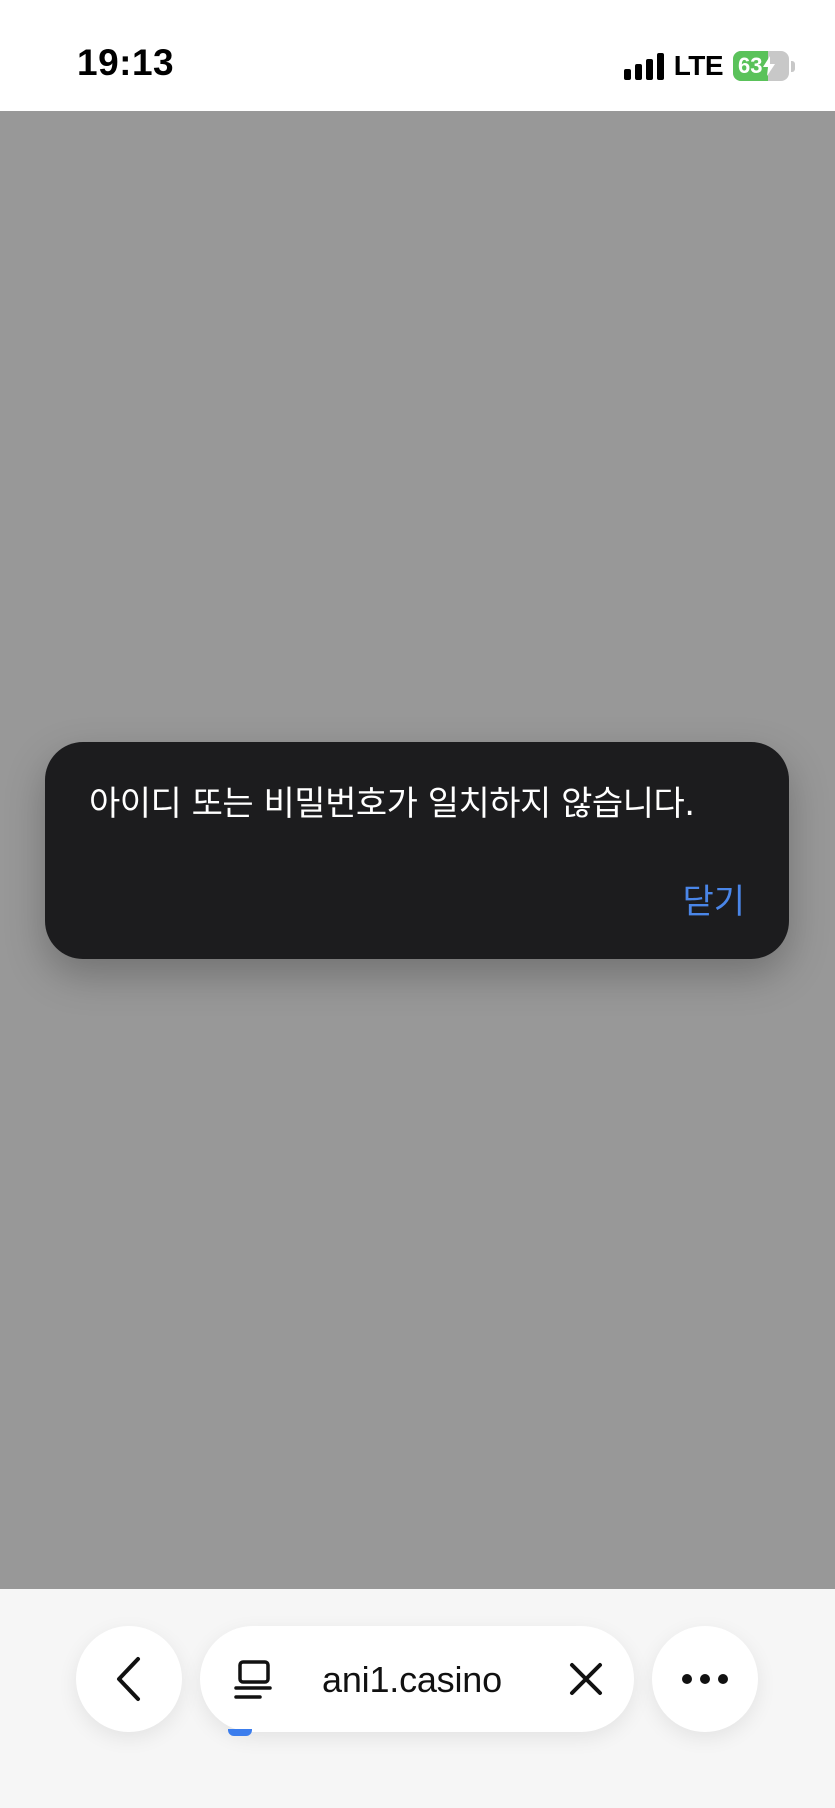  Describe the element at coordinates (417, 850) in the screenshot. I see `alert-dialog: 아이디 또는 비밀번호가 일치하지 않습니다. 닫기` at that location.